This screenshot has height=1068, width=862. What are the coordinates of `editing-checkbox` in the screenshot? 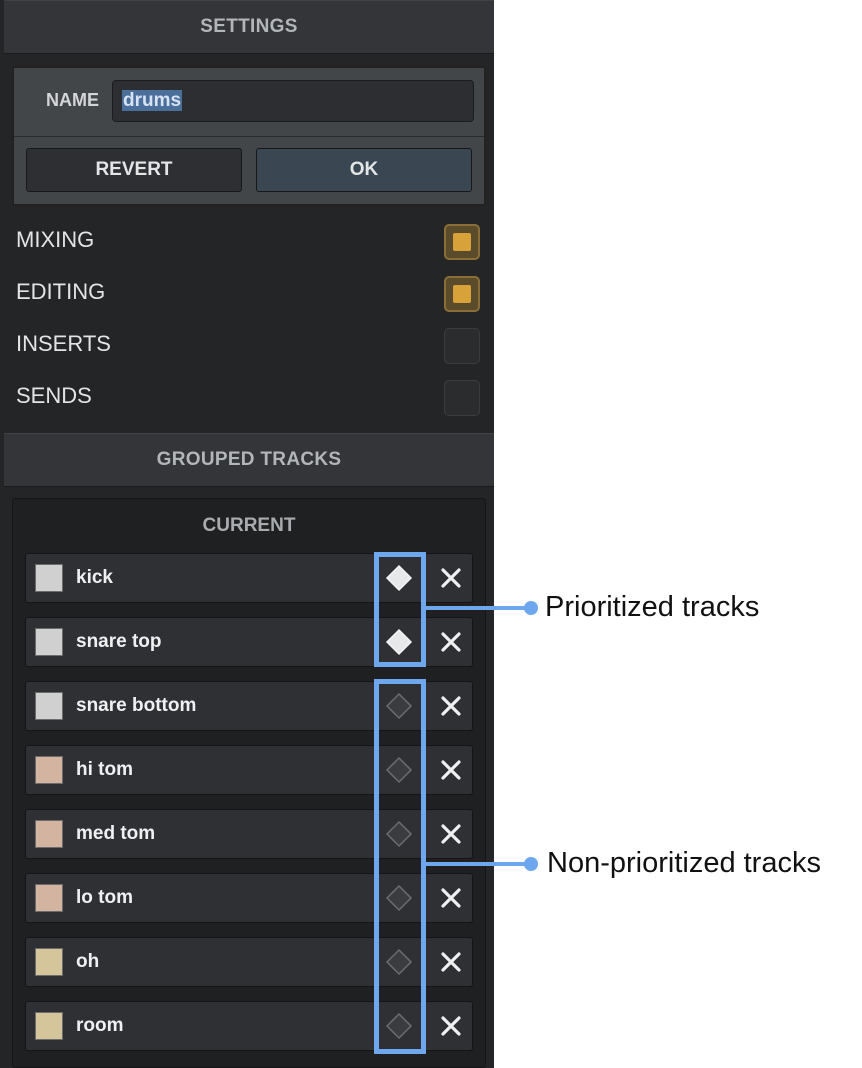 It's located at (462, 294).